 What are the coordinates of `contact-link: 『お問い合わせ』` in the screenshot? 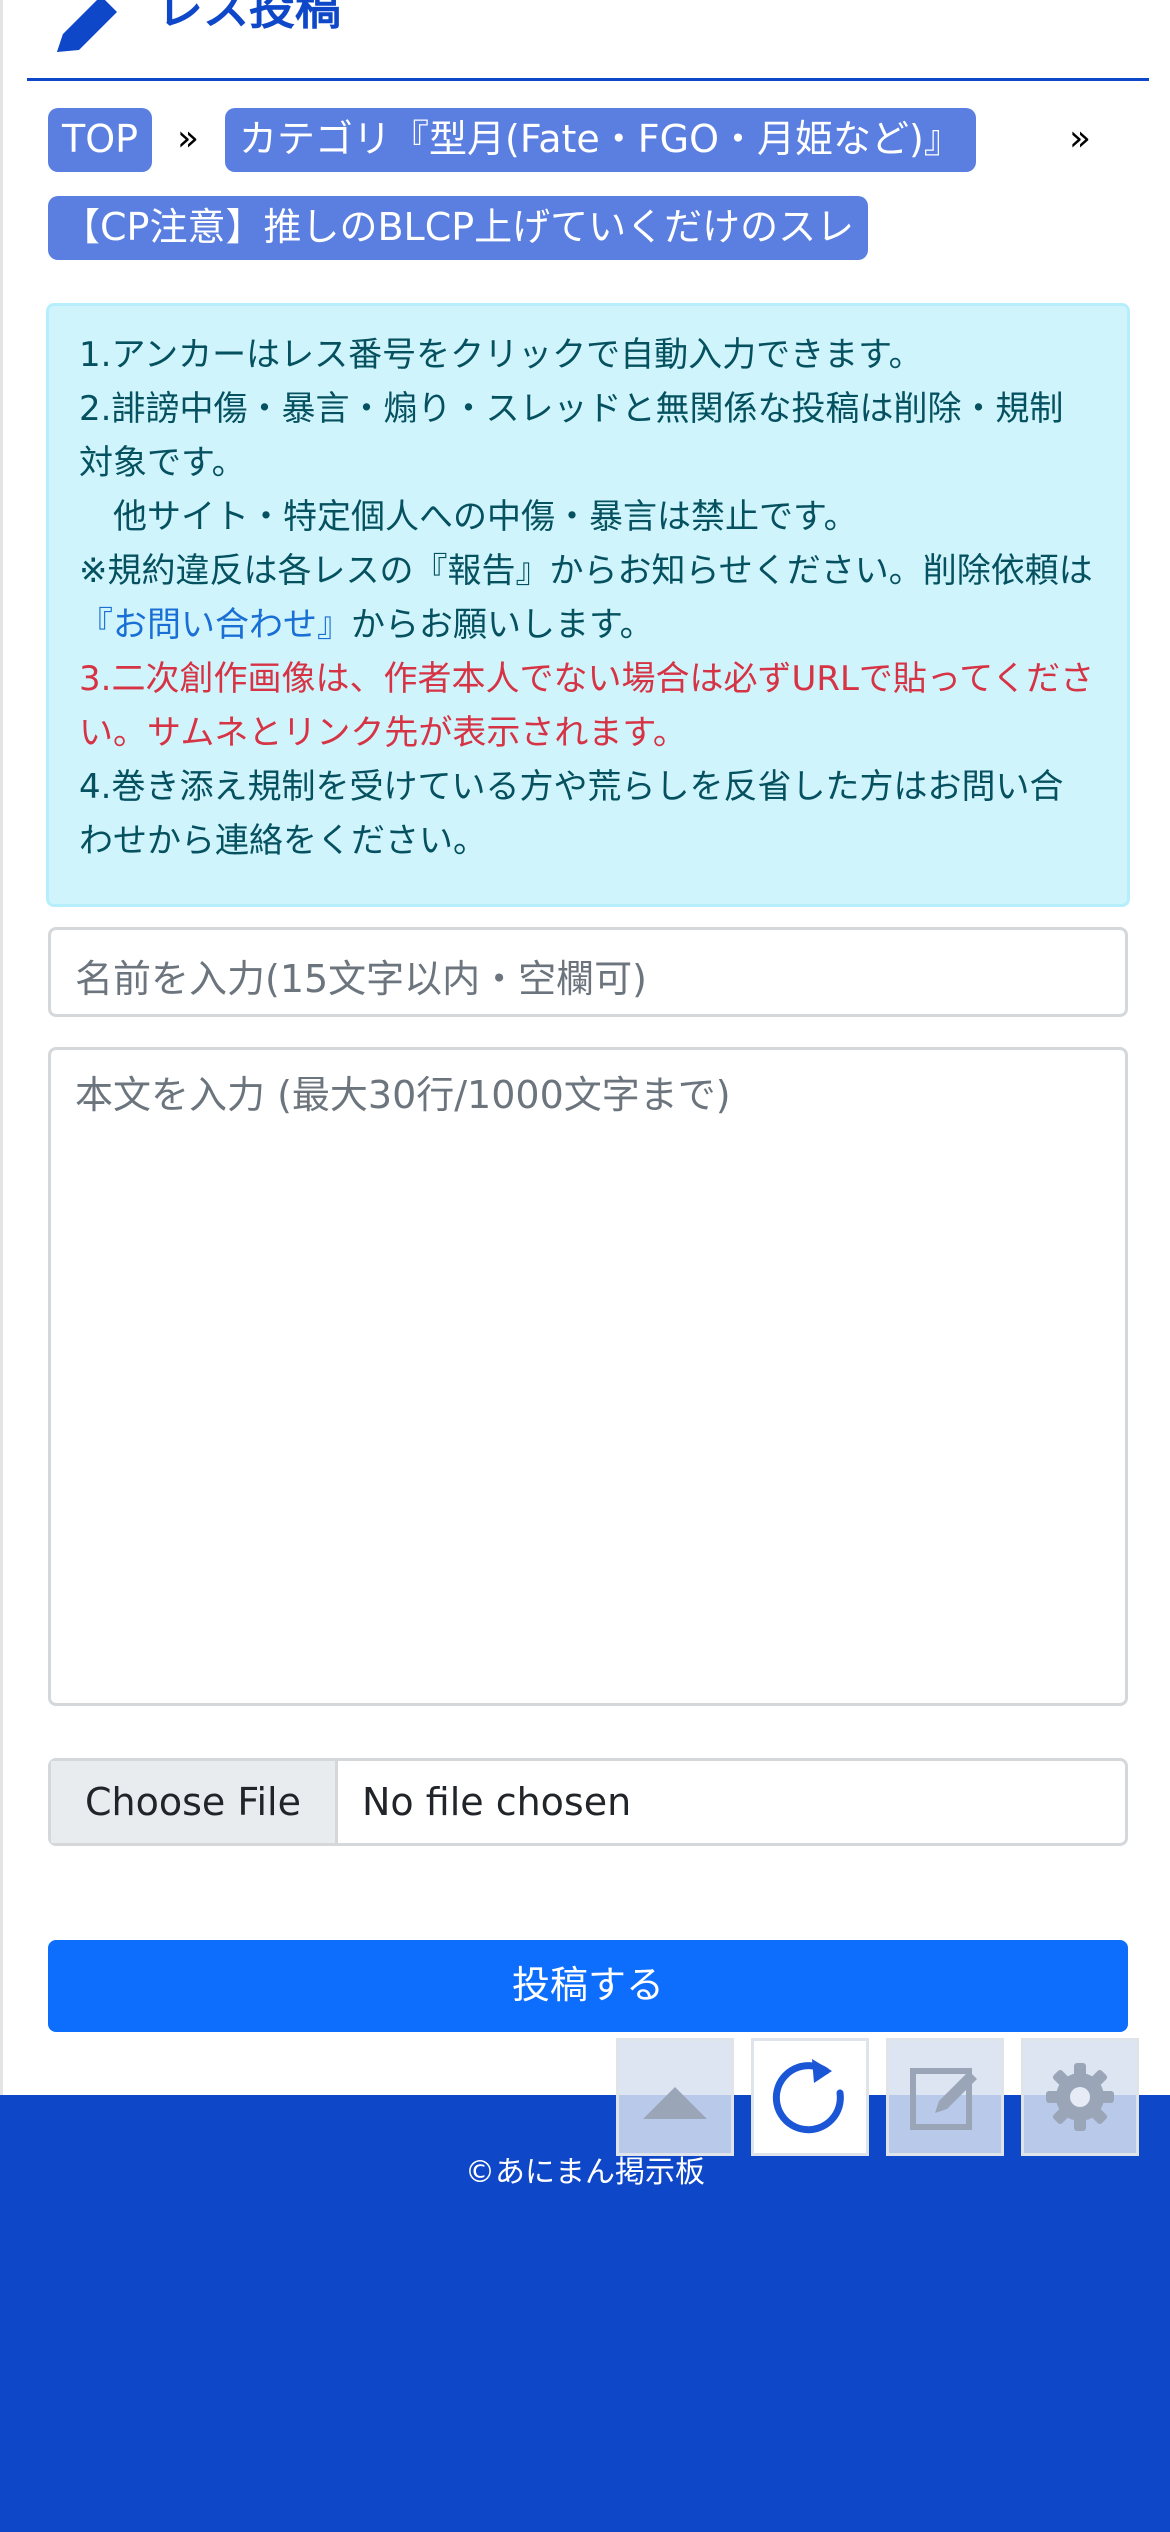 It's located at (215, 625).